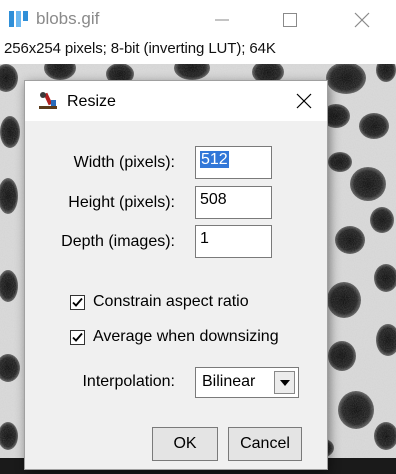 The width and height of the screenshot is (396, 474). I want to click on cancel-button: Cancel, so click(265, 444).